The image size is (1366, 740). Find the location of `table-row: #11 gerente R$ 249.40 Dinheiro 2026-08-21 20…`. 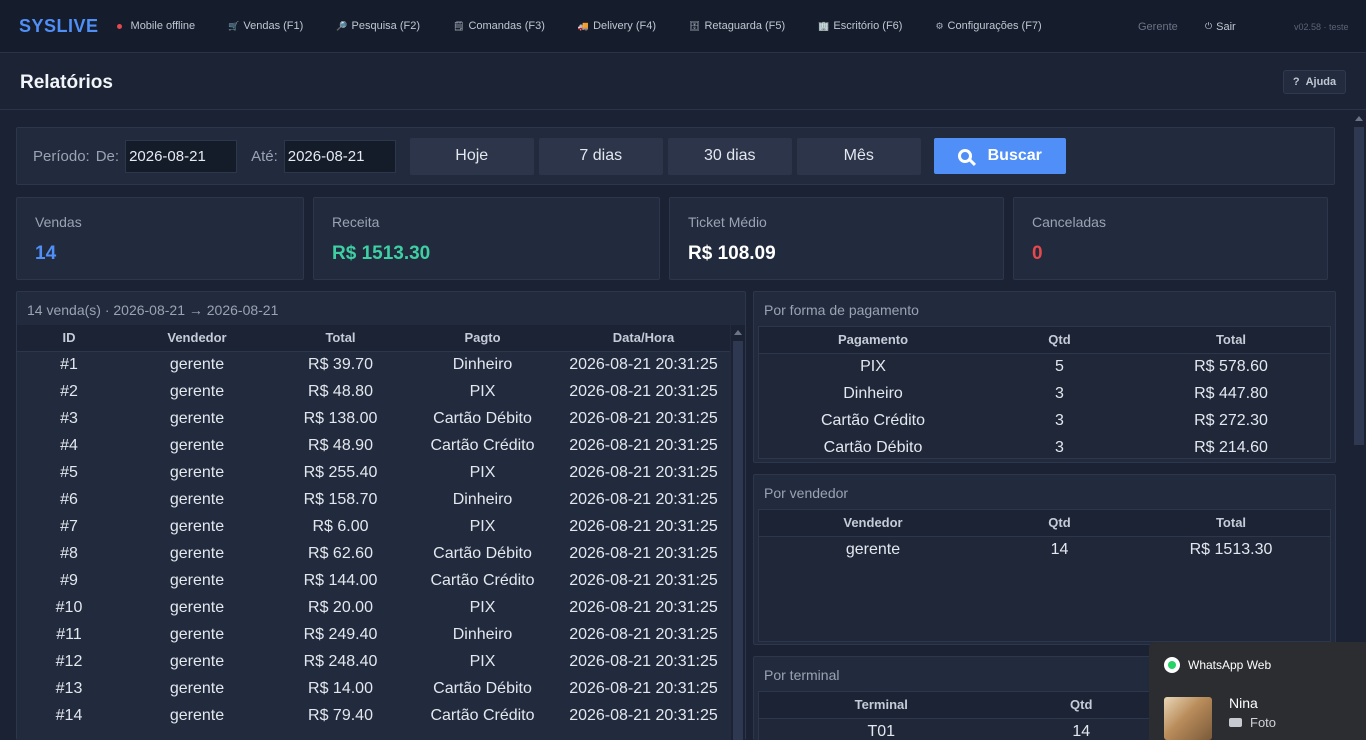

table-row: #11 gerente R$ 249.40 Dinheiro 2026-08-21 20… is located at coordinates (373, 634).